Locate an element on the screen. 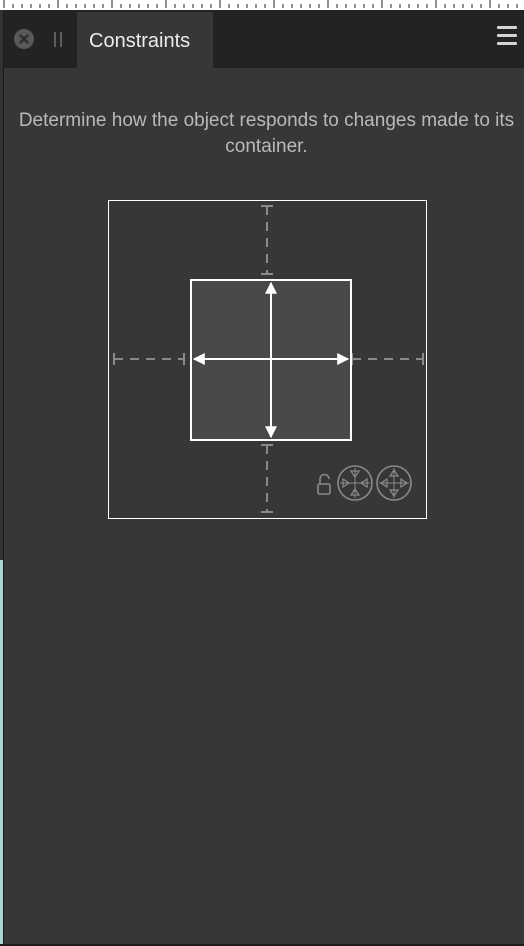 The width and height of the screenshot is (524, 946). scale-inward-icon is located at coordinates (355, 483).